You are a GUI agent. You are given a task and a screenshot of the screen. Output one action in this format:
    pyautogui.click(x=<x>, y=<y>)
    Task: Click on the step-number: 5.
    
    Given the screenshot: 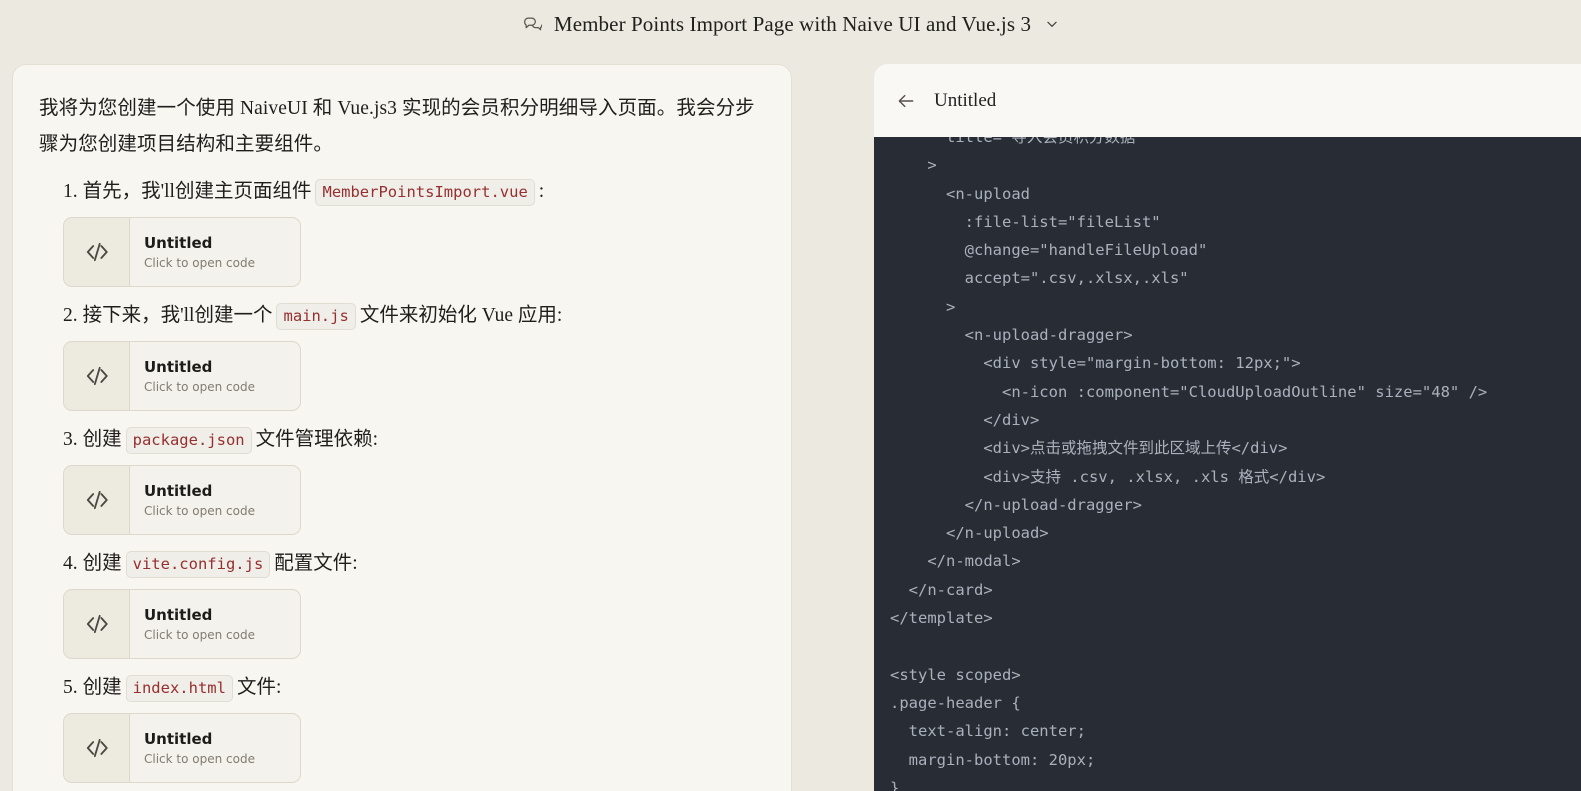 What is the action you would take?
    pyautogui.click(x=70, y=687)
    